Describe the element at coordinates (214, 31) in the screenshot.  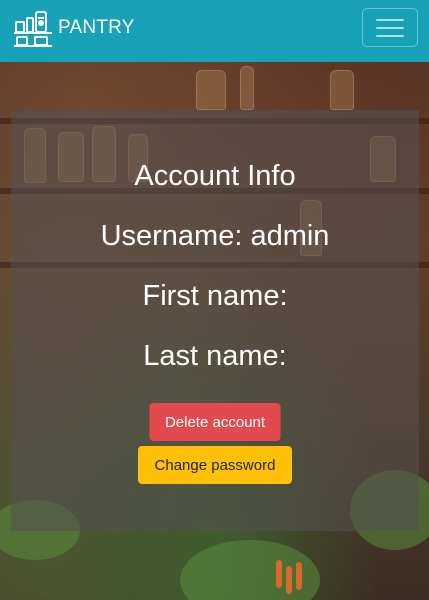
I see `top-navbar: PANTRY` at that location.